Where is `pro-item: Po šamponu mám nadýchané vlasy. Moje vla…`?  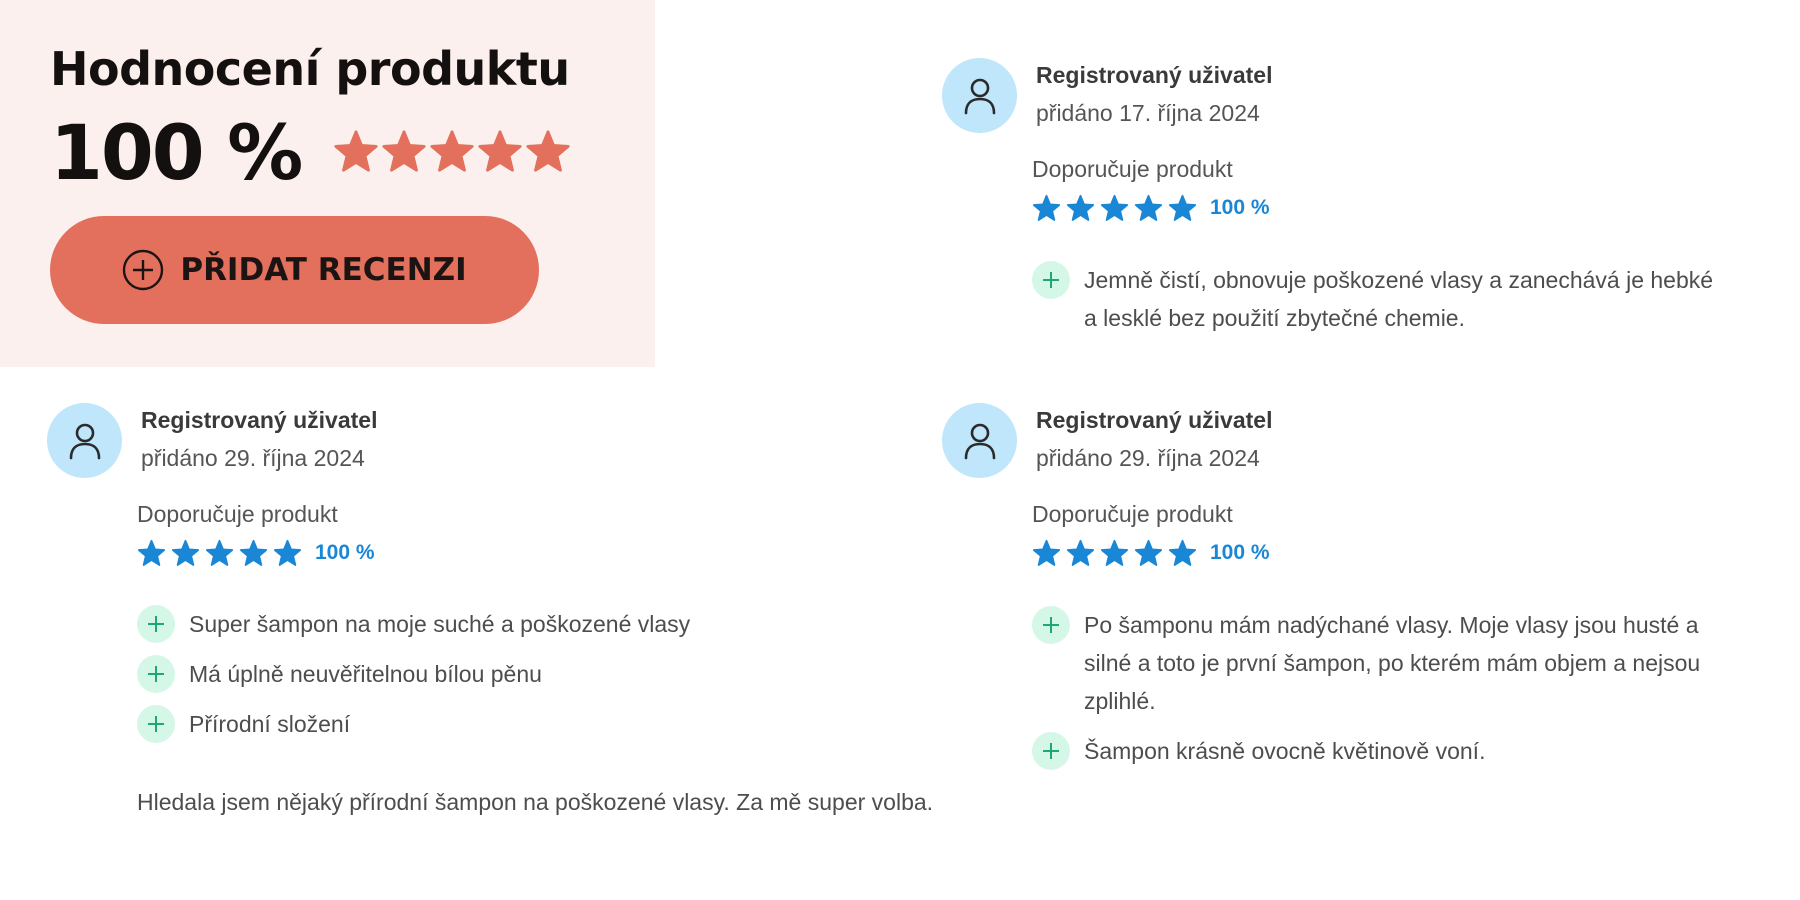
pro-item: Po šamponu mám nadýchané vlasy. Moje vla… is located at coordinates (1382, 663).